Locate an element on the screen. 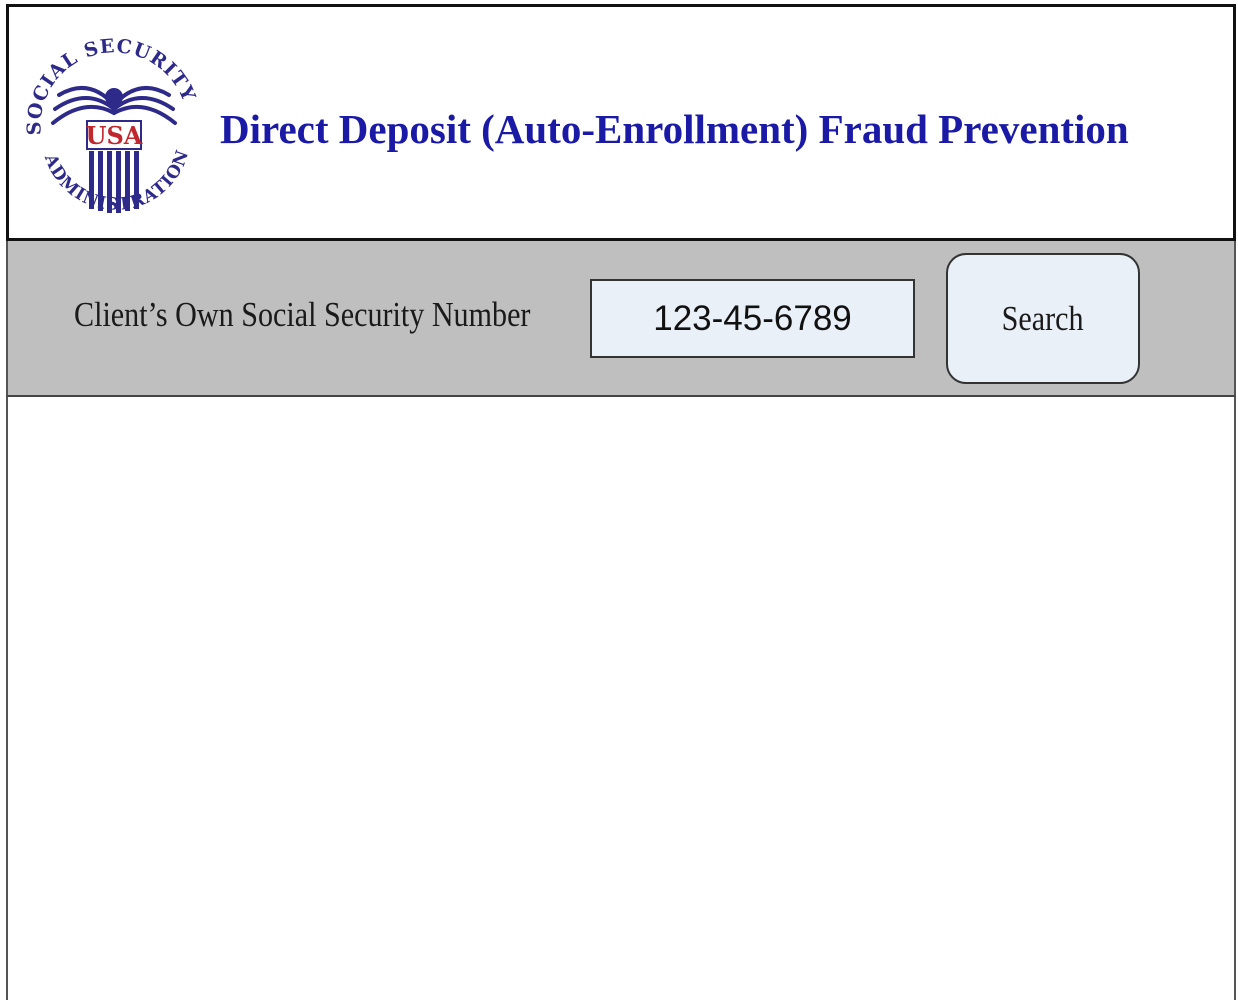 The width and height of the screenshot is (1238, 1000). search-button: Search is located at coordinates (1043, 318).